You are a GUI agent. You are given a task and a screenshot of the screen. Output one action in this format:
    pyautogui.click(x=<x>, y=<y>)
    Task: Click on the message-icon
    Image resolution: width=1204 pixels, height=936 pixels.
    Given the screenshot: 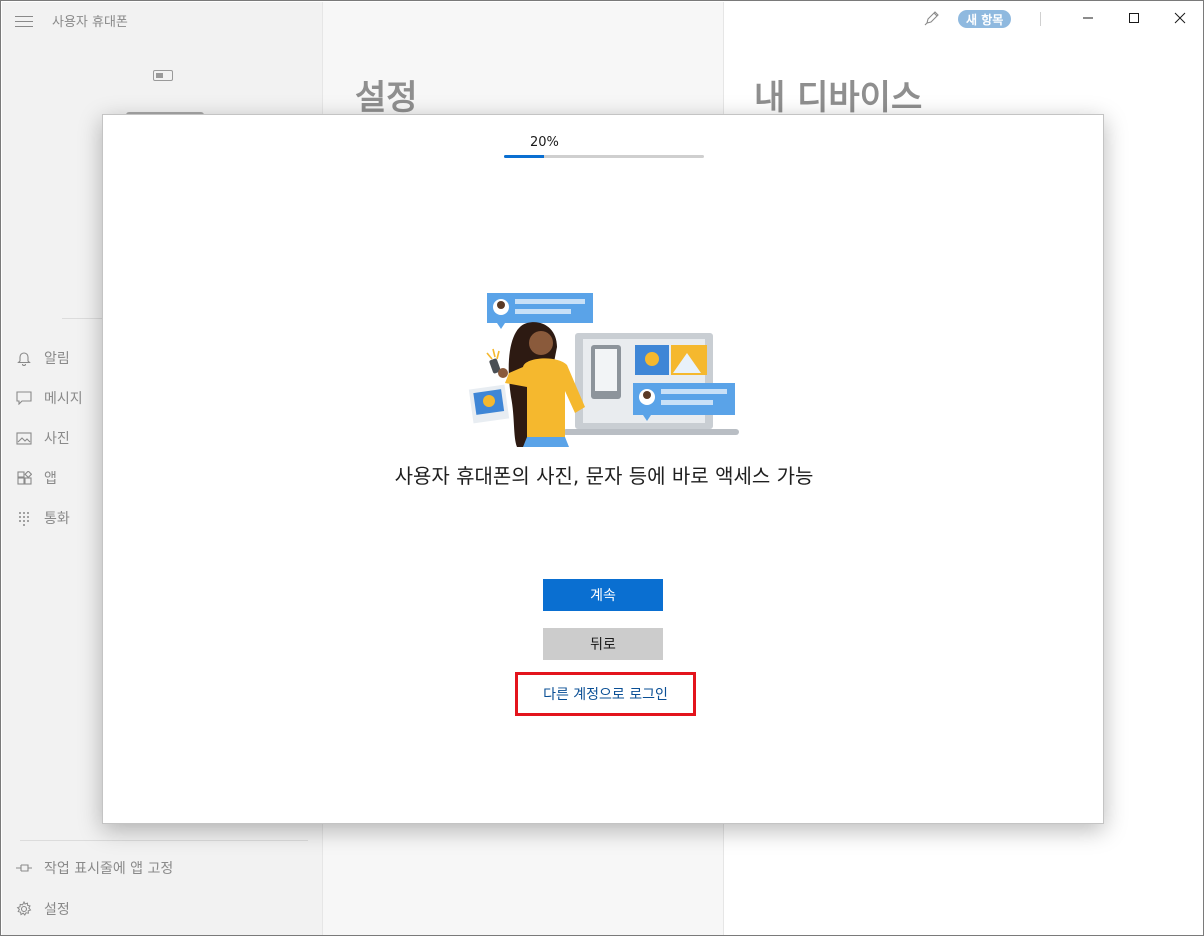 What is the action you would take?
    pyautogui.click(x=24, y=398)
    